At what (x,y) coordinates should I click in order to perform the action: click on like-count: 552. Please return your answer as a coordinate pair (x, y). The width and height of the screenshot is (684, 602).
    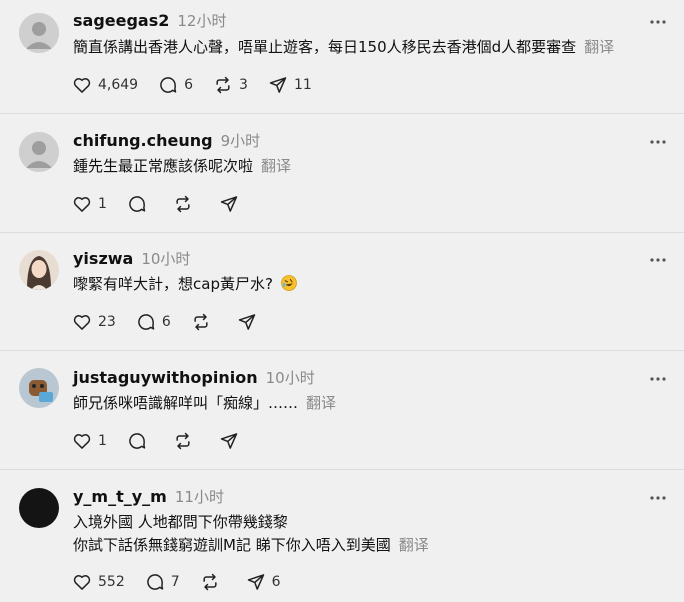
    Looking at the image, I should click on (111, 582).